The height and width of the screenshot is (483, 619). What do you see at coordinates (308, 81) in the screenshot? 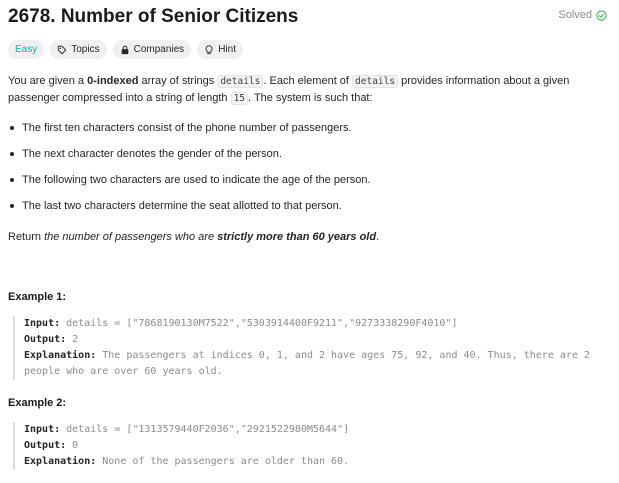
I see `text-segment: . Each element of` at bounding box center [308, 81].